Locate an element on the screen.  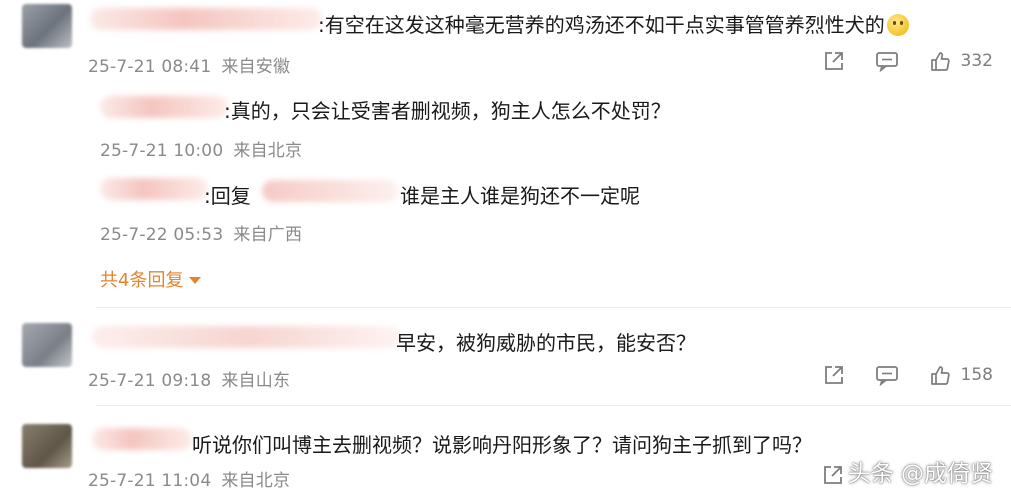
reply-text-body: 真的，只会让受害者删视频，狗主人怎么不处罚？ is located at coordinates (450, 111).